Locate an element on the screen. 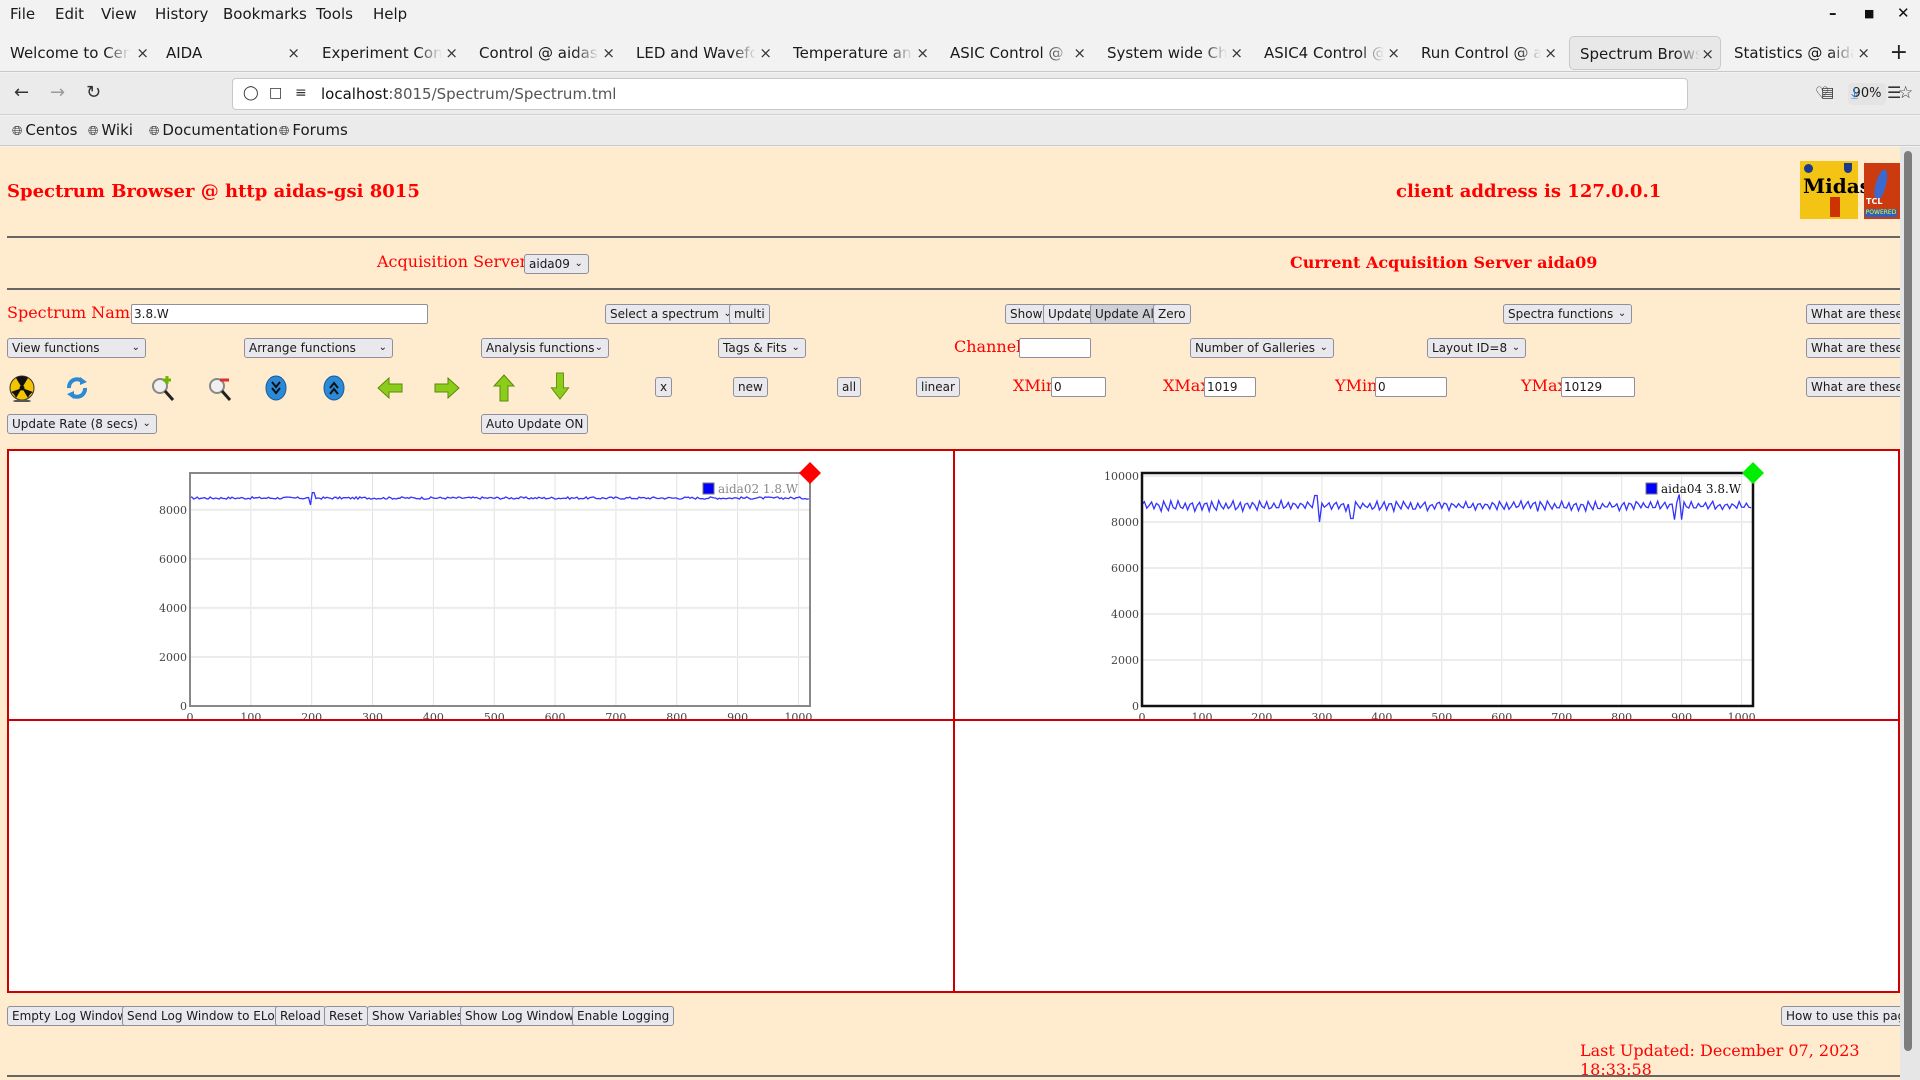 This screenshot has height=1080, width=1920. forward-icon: → is located at coordinates (57, 92).